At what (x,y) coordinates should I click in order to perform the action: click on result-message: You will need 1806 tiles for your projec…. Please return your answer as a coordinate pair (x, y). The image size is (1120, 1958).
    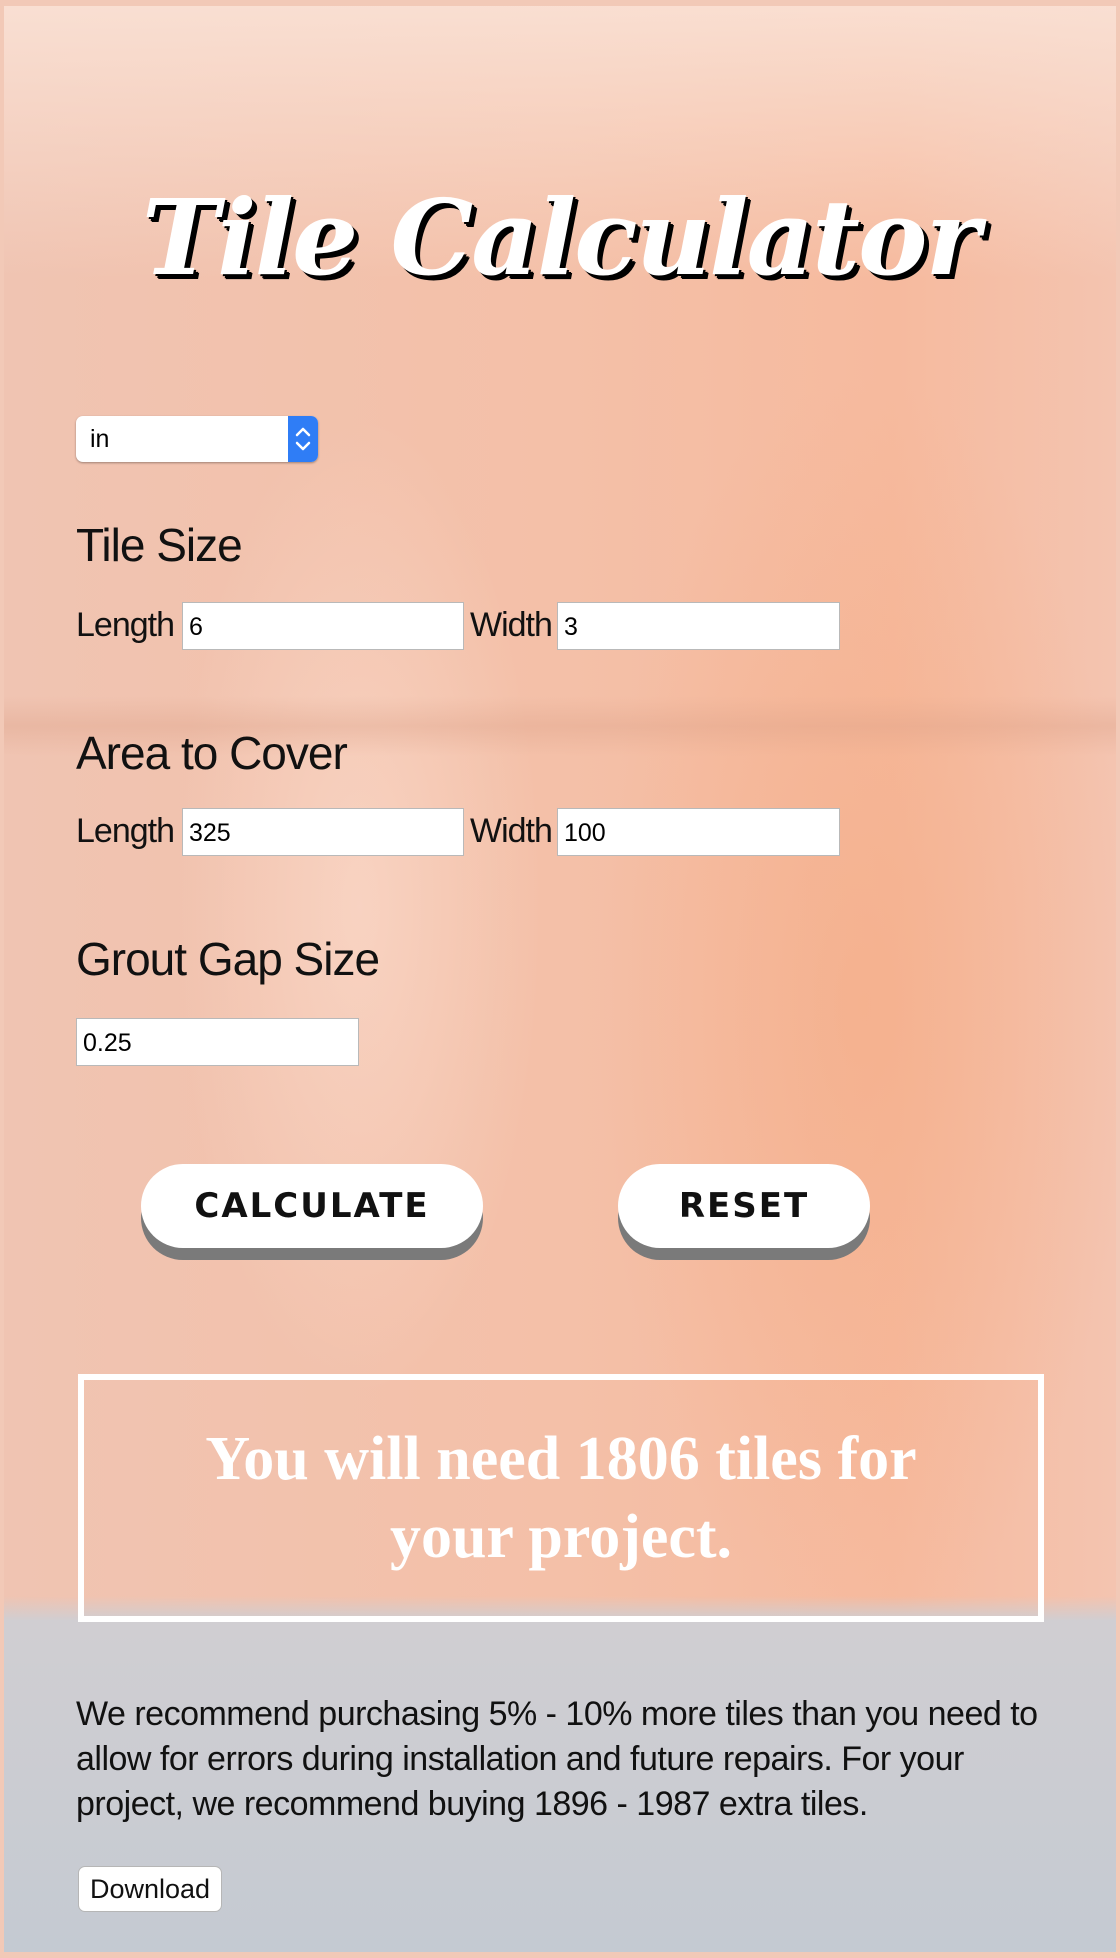
    Looking at the image, I should click on (561, 1498).